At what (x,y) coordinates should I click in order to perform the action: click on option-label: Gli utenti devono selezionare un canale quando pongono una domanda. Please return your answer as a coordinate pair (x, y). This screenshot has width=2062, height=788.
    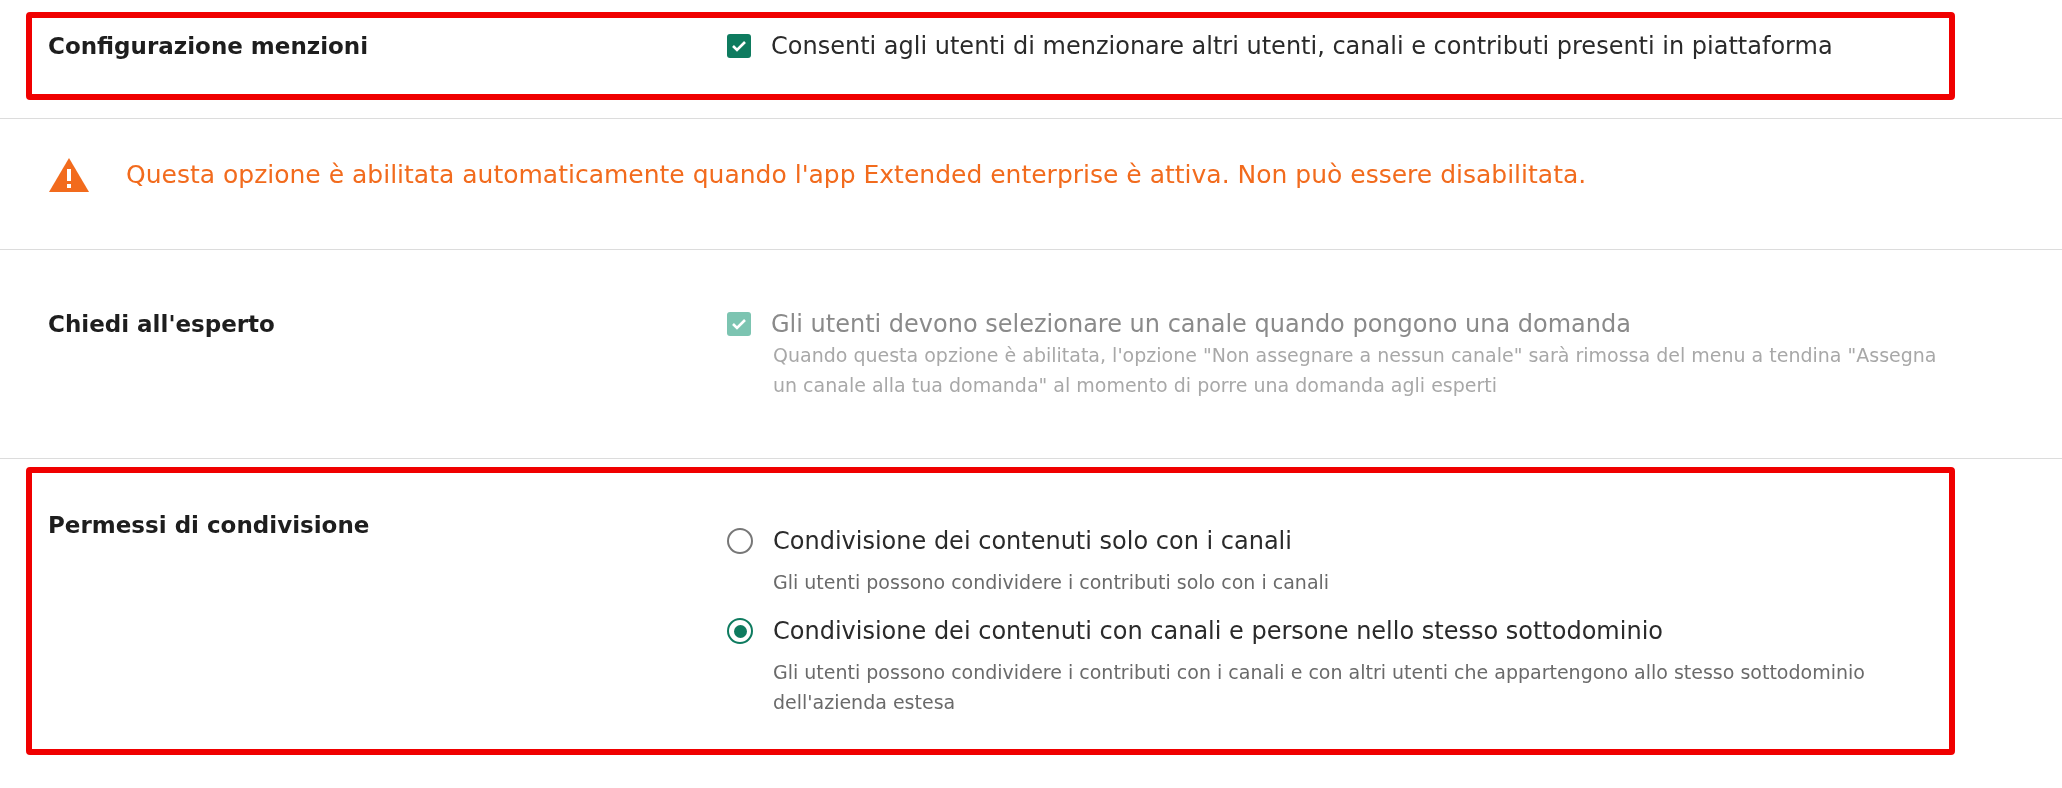
    Looking at the image, I should click on (1201, 324).